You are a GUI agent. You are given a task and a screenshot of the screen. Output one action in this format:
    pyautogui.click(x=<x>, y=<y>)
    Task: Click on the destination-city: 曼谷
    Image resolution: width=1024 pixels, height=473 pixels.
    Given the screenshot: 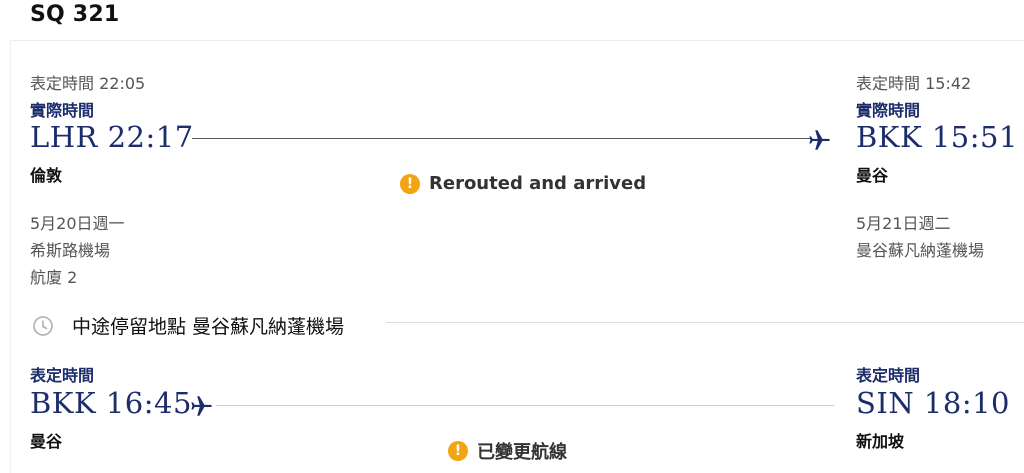 What is the action you would take?
    pyautogui.click(x=872, y=175)
    